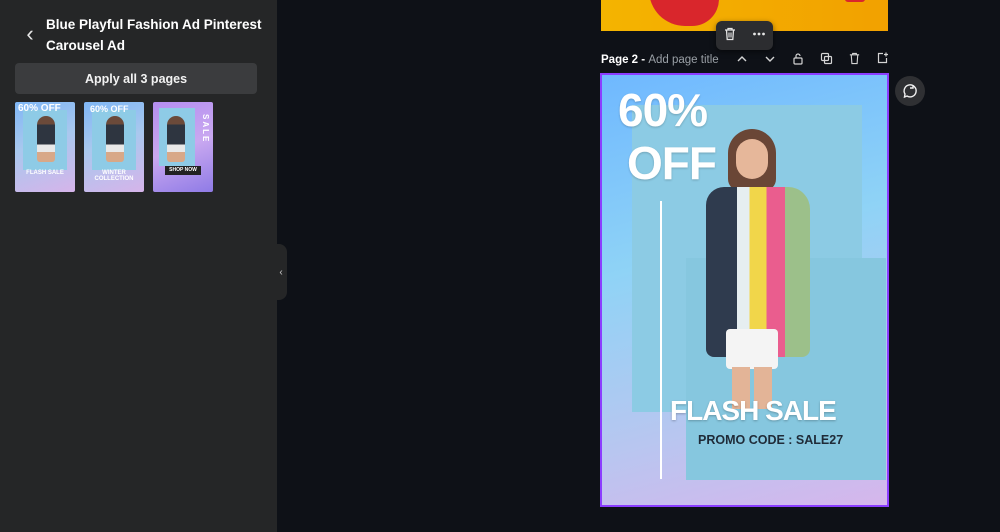 The image size is (1000, 532). What do you see at coordinates (183, 170) in the screenshot?
I see `thumbnail-shop-badge: SHOP NOW` at bounding box center [183, 170].